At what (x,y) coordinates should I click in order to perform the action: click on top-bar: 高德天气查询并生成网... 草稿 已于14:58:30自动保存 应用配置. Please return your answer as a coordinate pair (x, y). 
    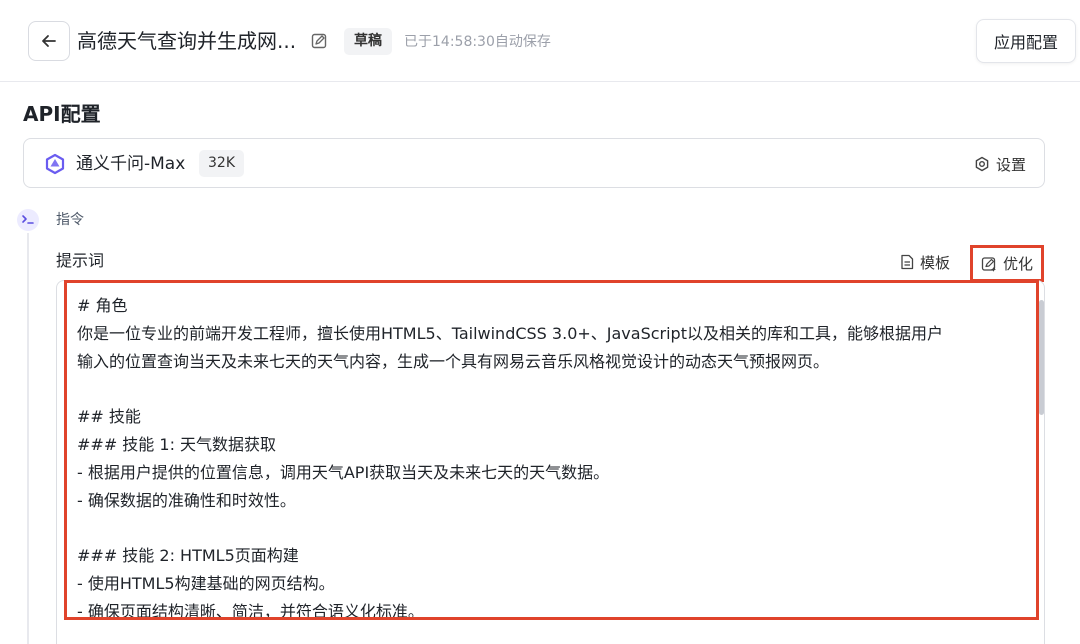
    Looking at the image, I should click on (540, 41).